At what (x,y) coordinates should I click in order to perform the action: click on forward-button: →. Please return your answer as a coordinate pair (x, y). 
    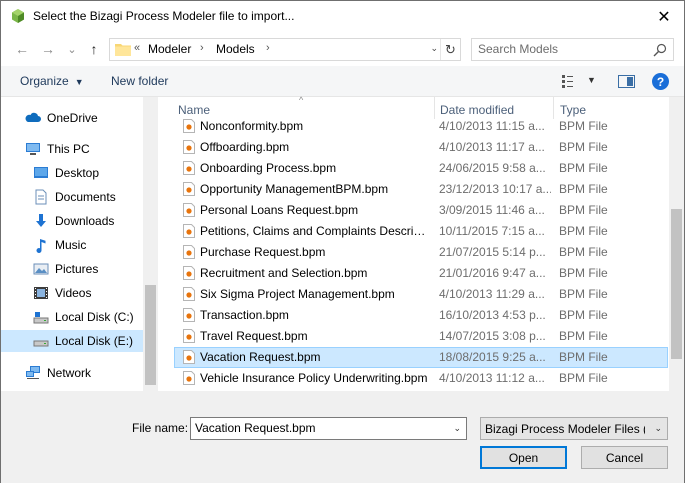
    Looking at the image, I should click on (48, 49).